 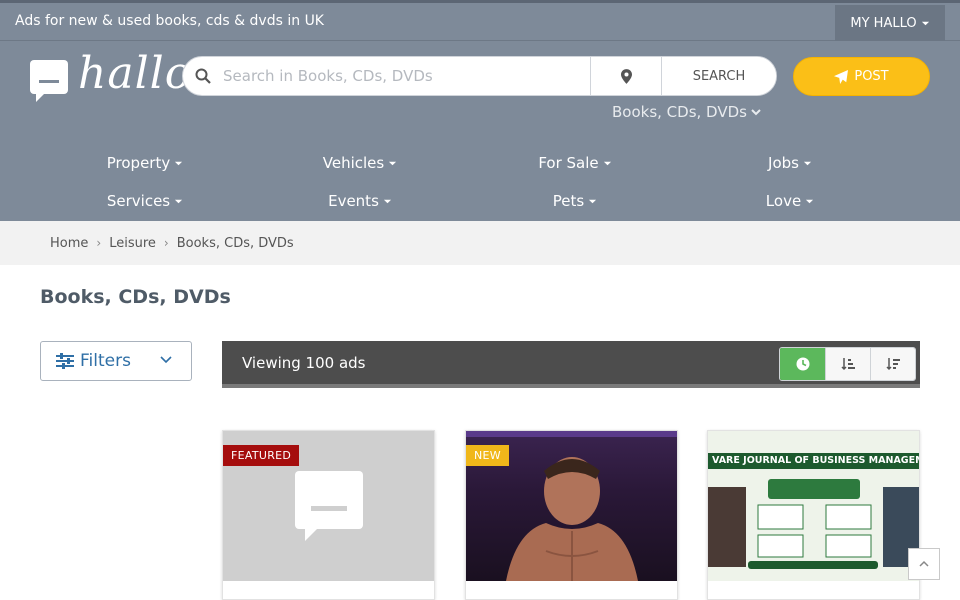 What do you see at coordinates (166, 360) in the screenshot?
I see `chevron-down-icon` at bounding box center [166, 360].